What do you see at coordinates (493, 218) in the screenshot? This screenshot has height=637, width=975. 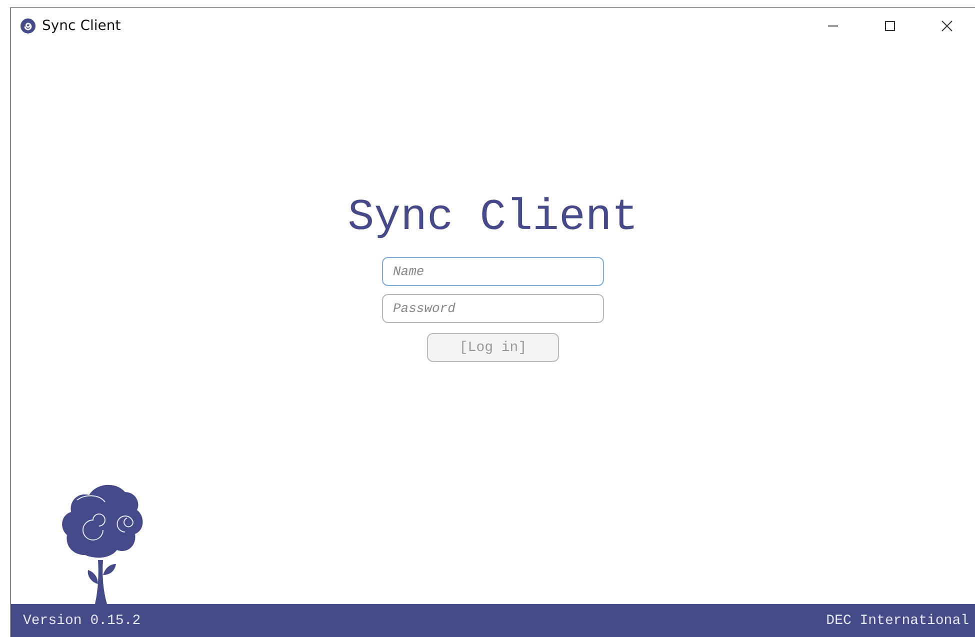 I see `app-heading: Sync Client` at bounding box center [493, 218].